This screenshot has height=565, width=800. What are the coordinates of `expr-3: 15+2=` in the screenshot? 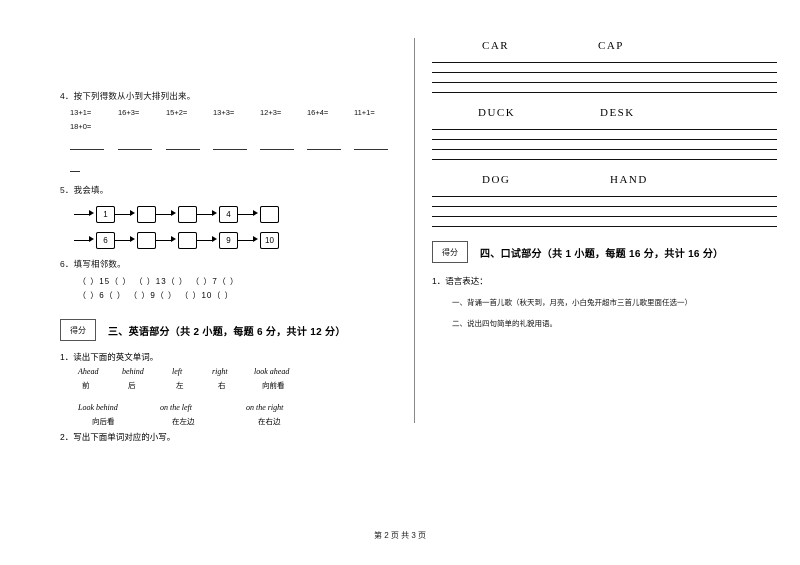 It's located at (177, 112).